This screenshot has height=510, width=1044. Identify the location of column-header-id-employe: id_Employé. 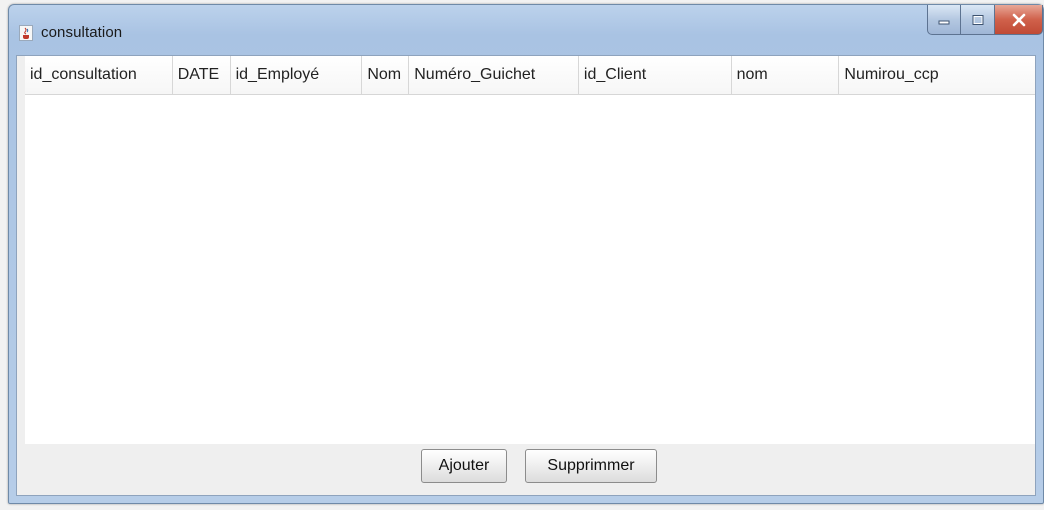
(297, 75).